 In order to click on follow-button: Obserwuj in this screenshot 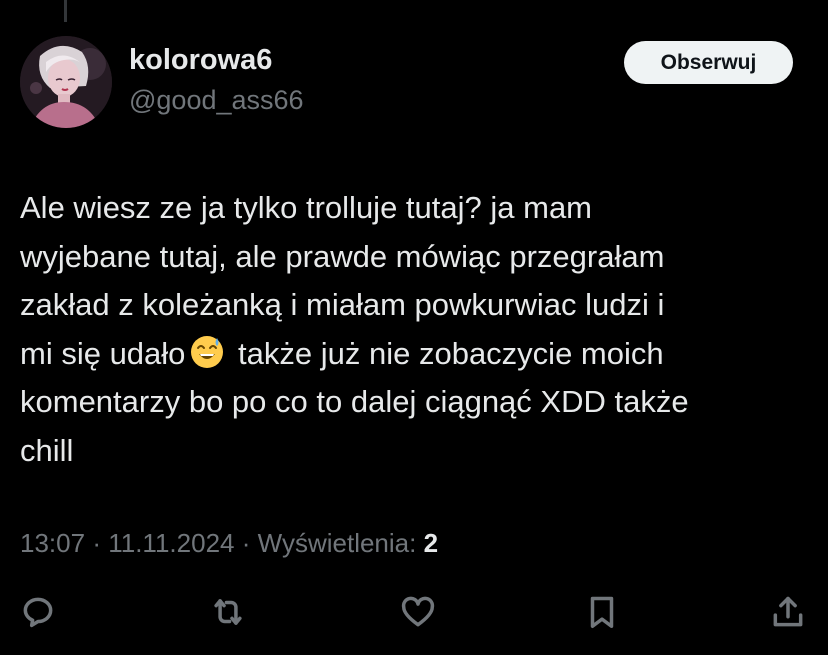, I will do `click(708, 62)`.